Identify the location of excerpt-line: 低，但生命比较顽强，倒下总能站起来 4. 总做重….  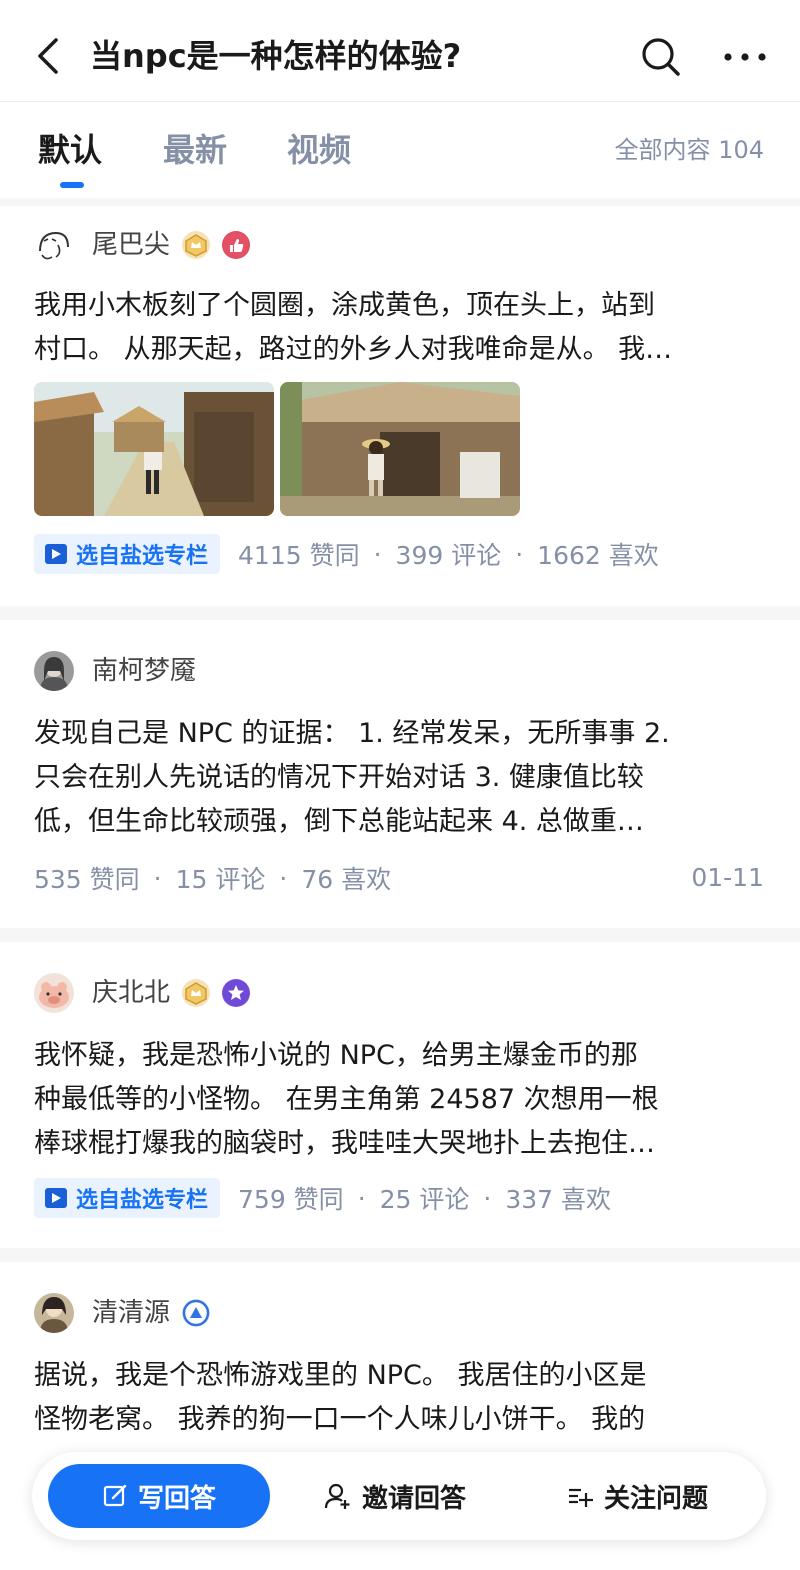
(339, 821).